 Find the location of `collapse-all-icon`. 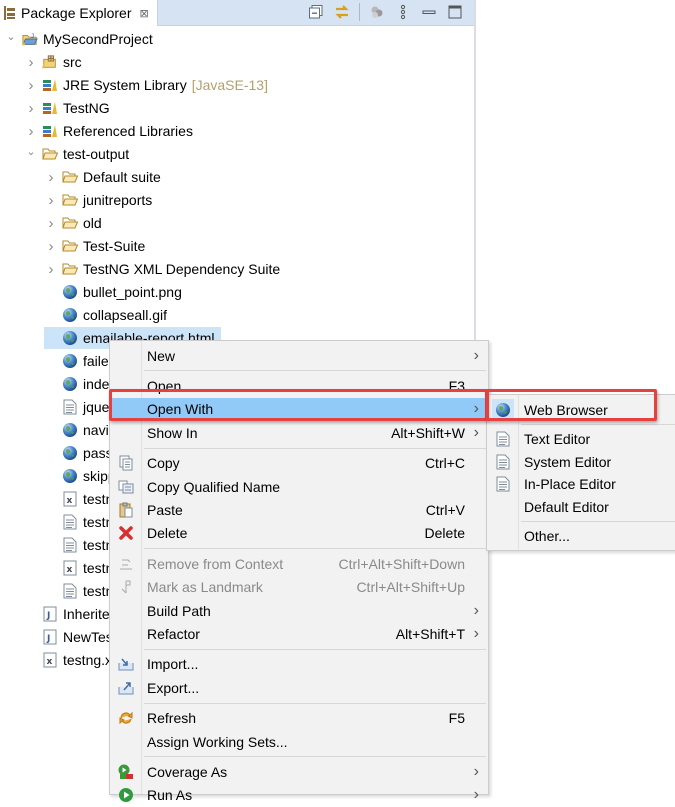

collapse-all-icon is located at coordinates (316, 12).